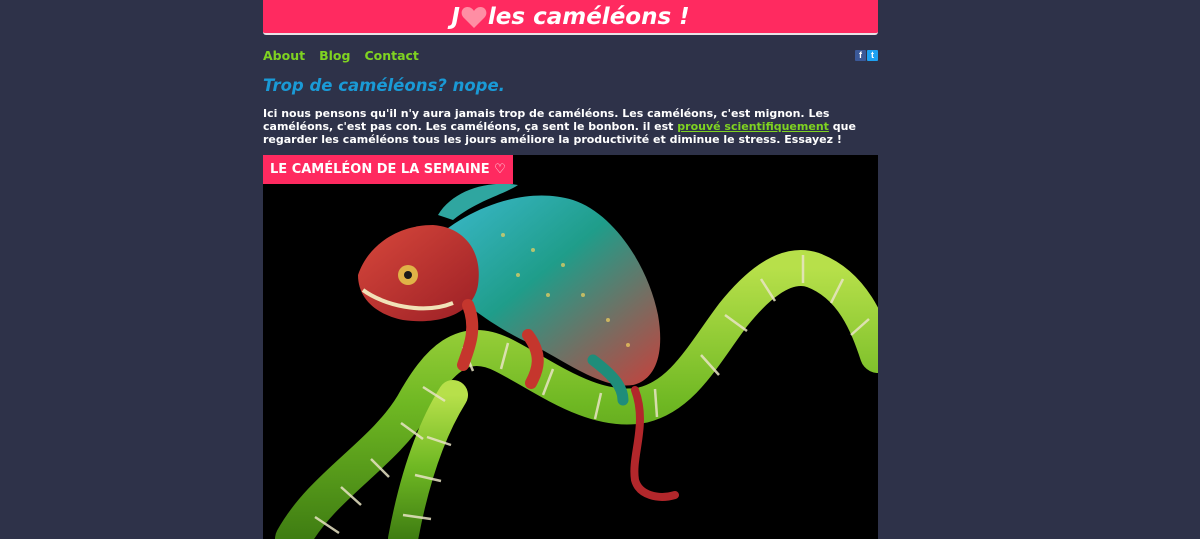 This screenshot has width=1200, height=539. Describe the element at coordinates (474, 17) in the screenshot. I see `heart-icon` at that location.